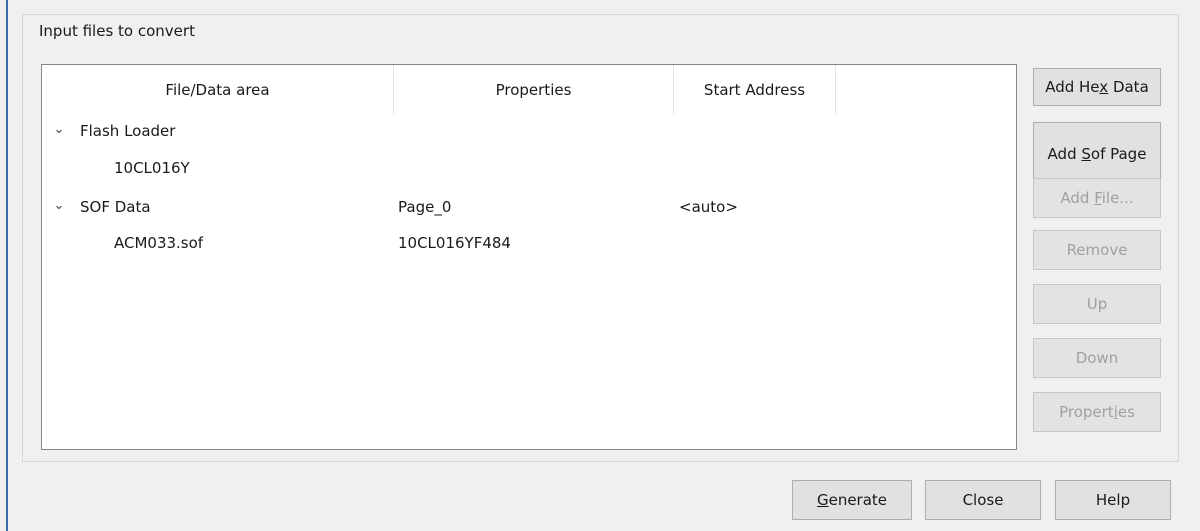  What do you see at coordinates (454, 243) in the screenshot?
I see `row-properties: 10CL016YF484` at bounding box center [454, 243].